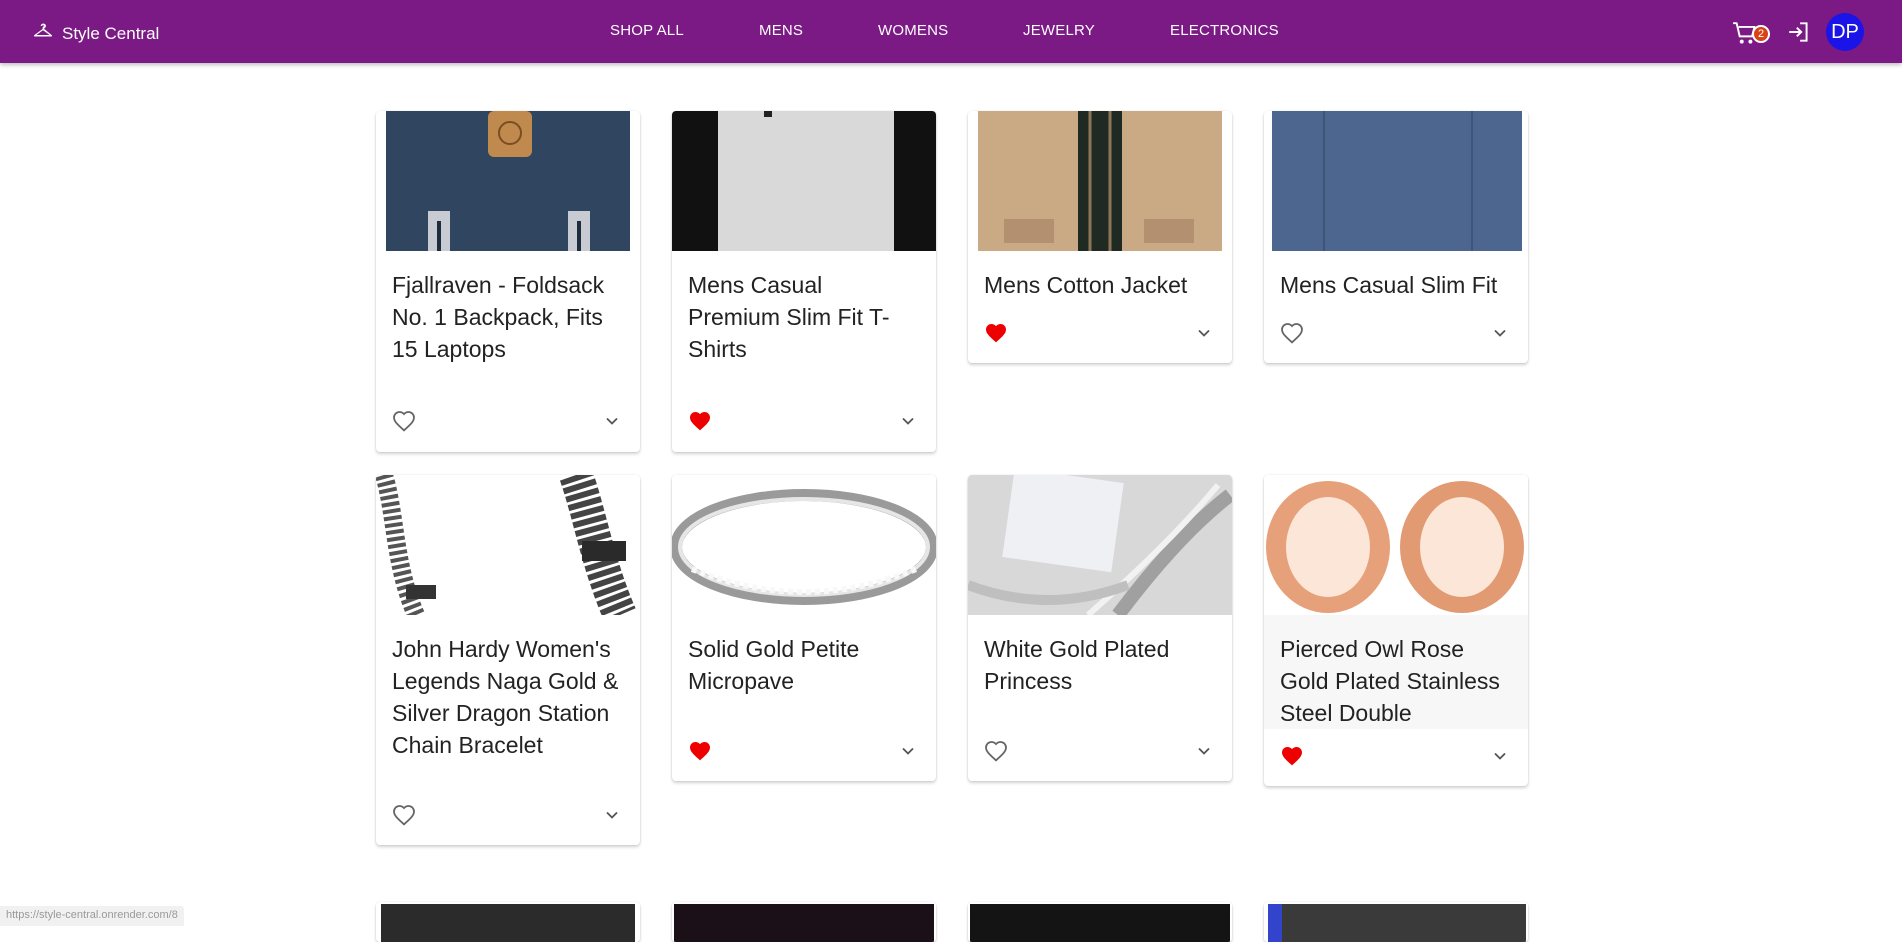 The height and width of the screenshot is (942, 1902). Describe the element at coordinates (1100, 665) in the screenshot. I see `product-title: White Gold Plated Princess` at that location.